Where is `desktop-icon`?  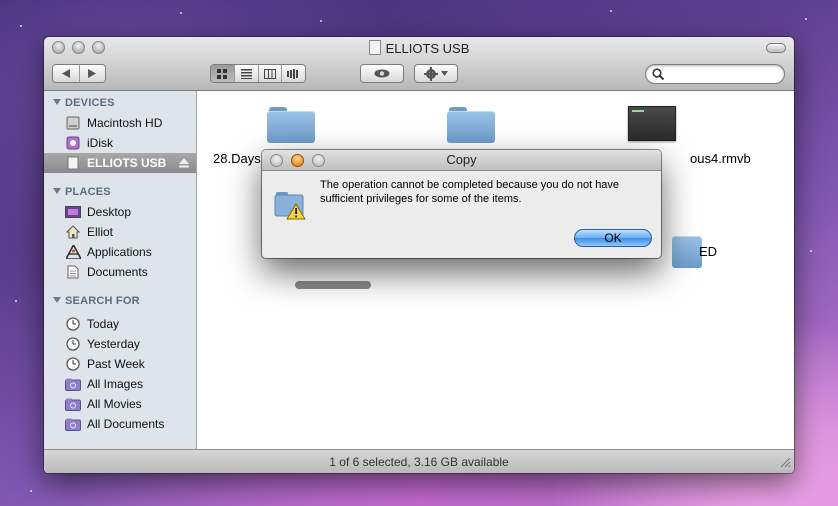 desktop-icon is located at coordinates (73, 212).